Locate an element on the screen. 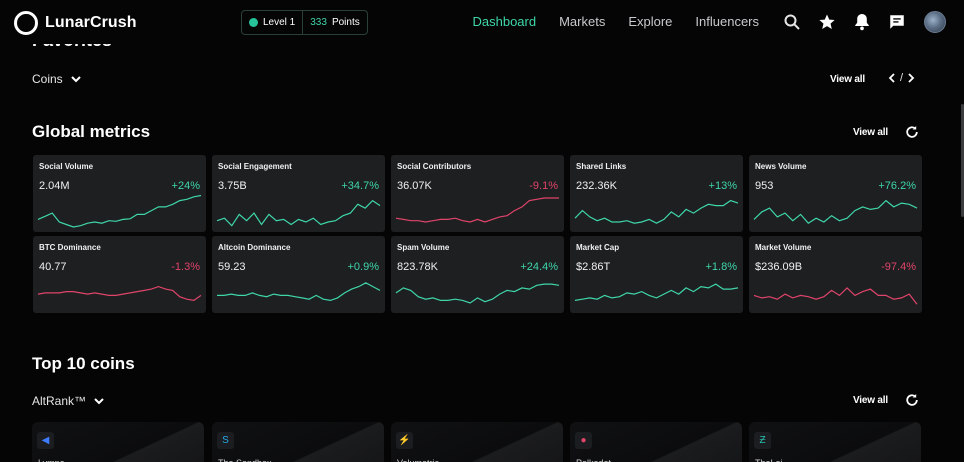 This screenshot has height=462, width=964. volumetric-icon: ⚡ is located at coordinates (404, 440).